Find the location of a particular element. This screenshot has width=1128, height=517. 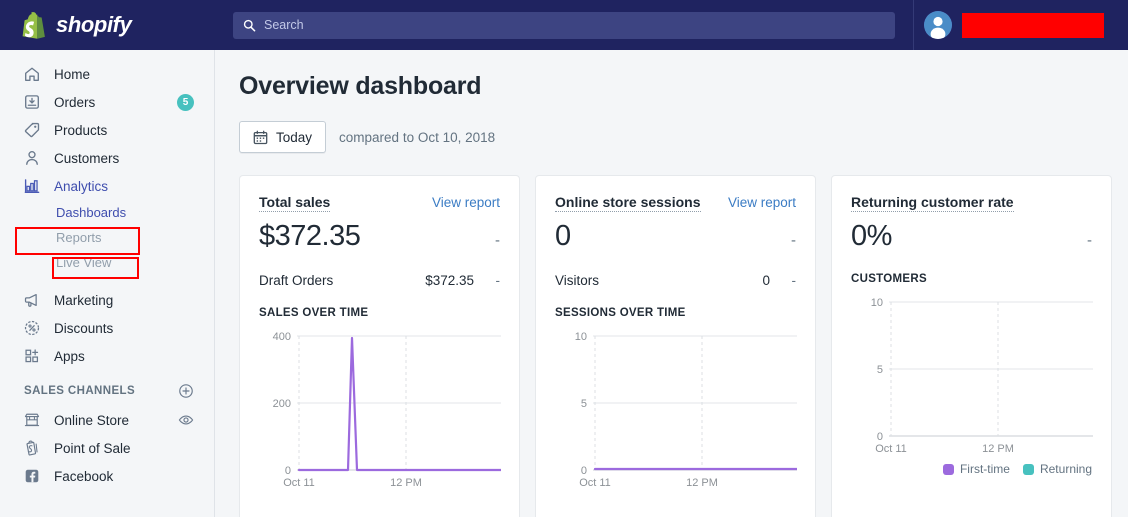

marketing-megaphone-icon is located at coordinates (31, 300).